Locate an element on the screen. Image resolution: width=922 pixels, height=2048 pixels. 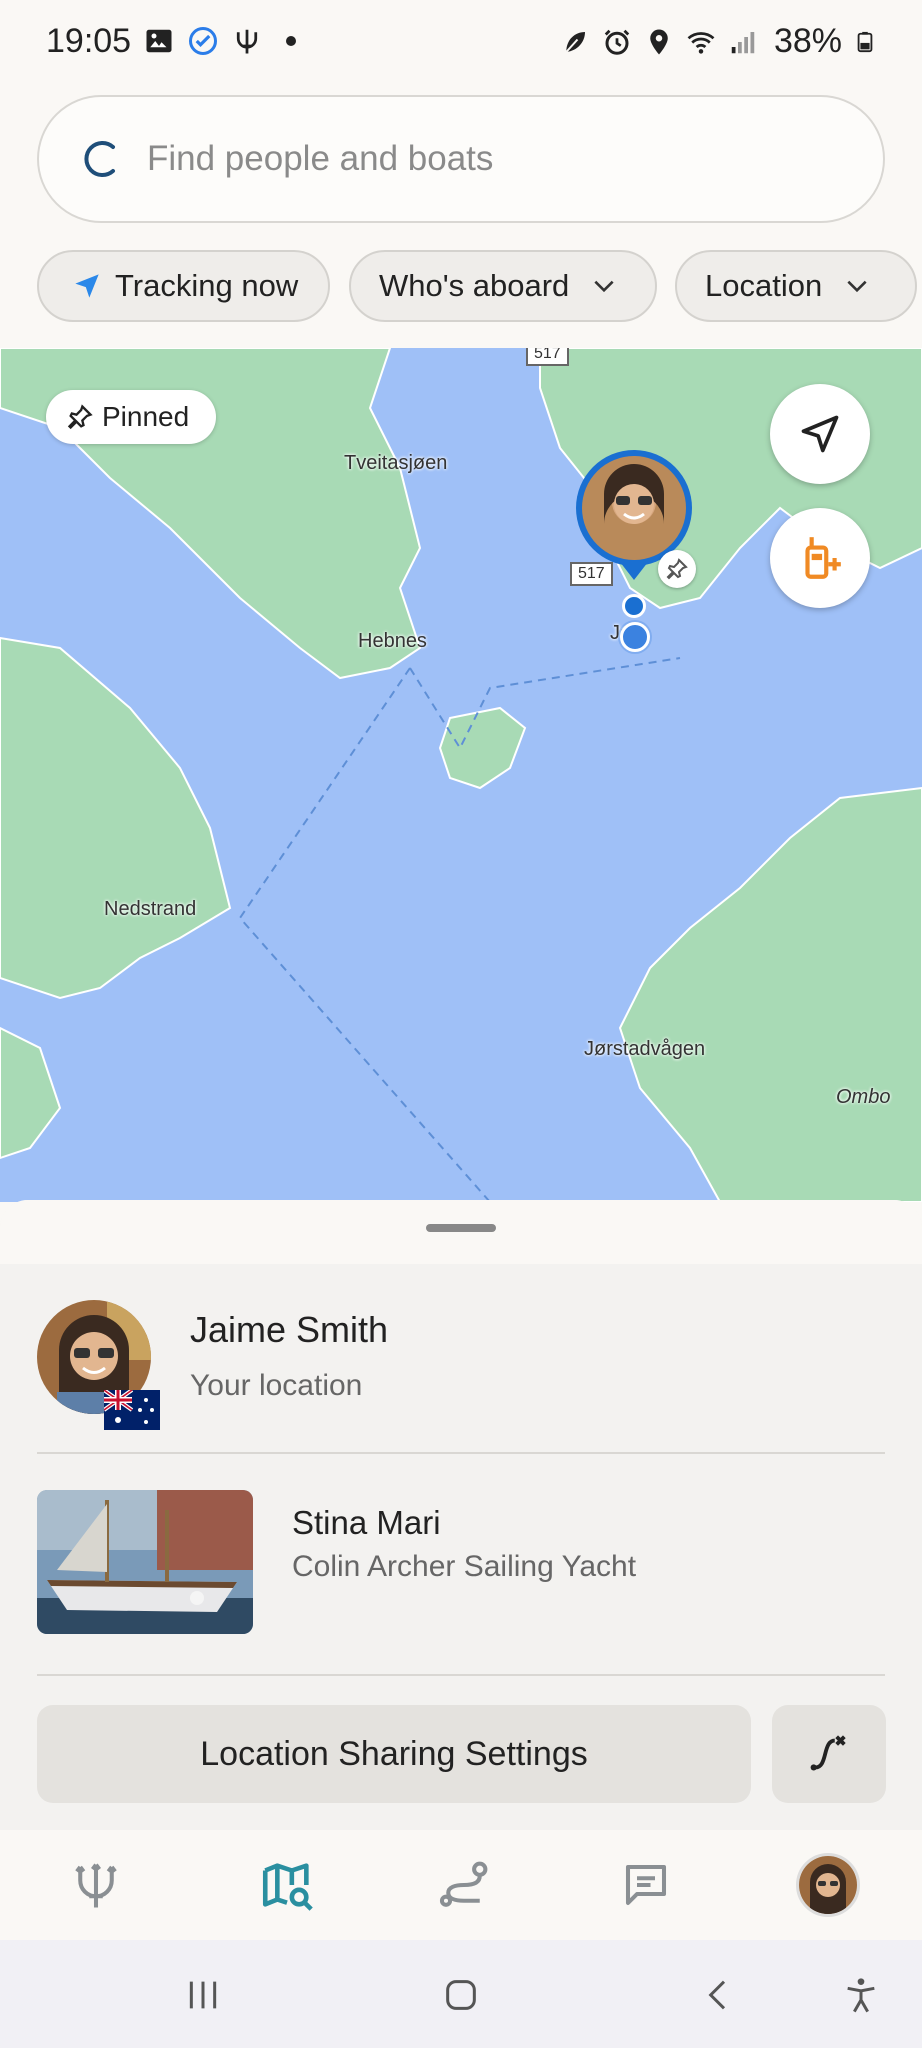
nav-map is located at coordinates (287, 1885).